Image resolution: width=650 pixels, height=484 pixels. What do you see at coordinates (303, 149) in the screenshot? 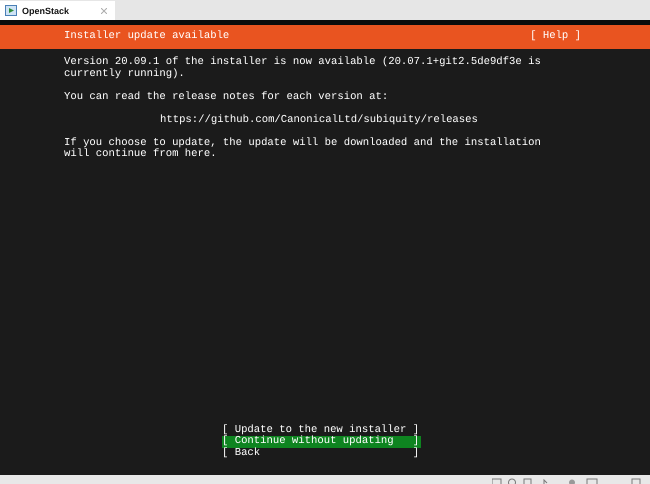
I see `info-text: If you choose to update, the update will be downloaded and the installation will continue from here.` at bounding box center [303, 149].